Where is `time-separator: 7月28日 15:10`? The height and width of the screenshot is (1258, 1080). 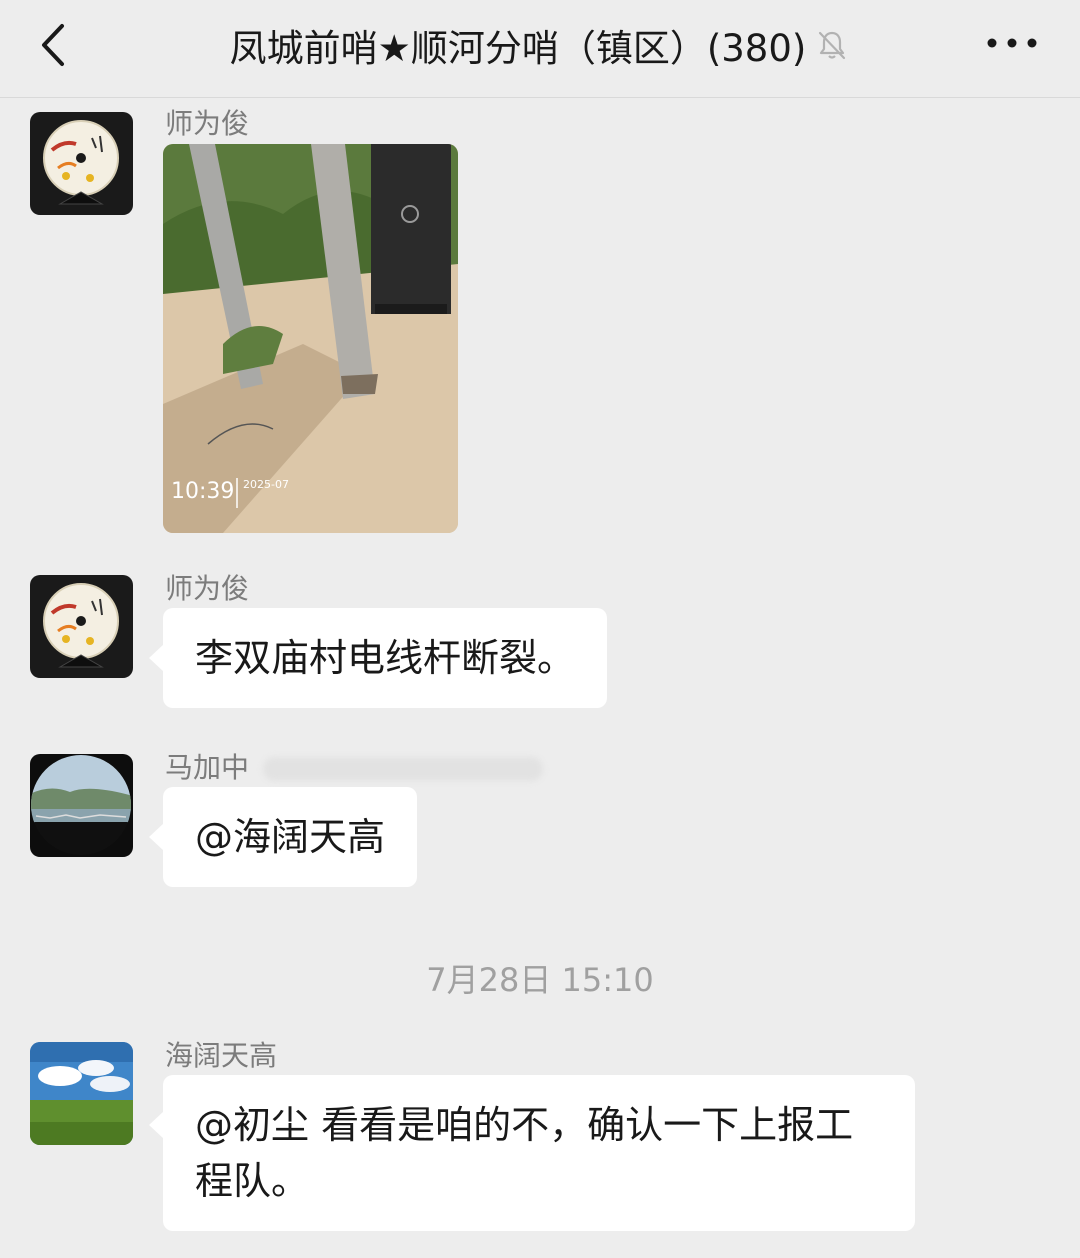
time-separator: 7月28日 15:10 is located at coordinates (540, 980).